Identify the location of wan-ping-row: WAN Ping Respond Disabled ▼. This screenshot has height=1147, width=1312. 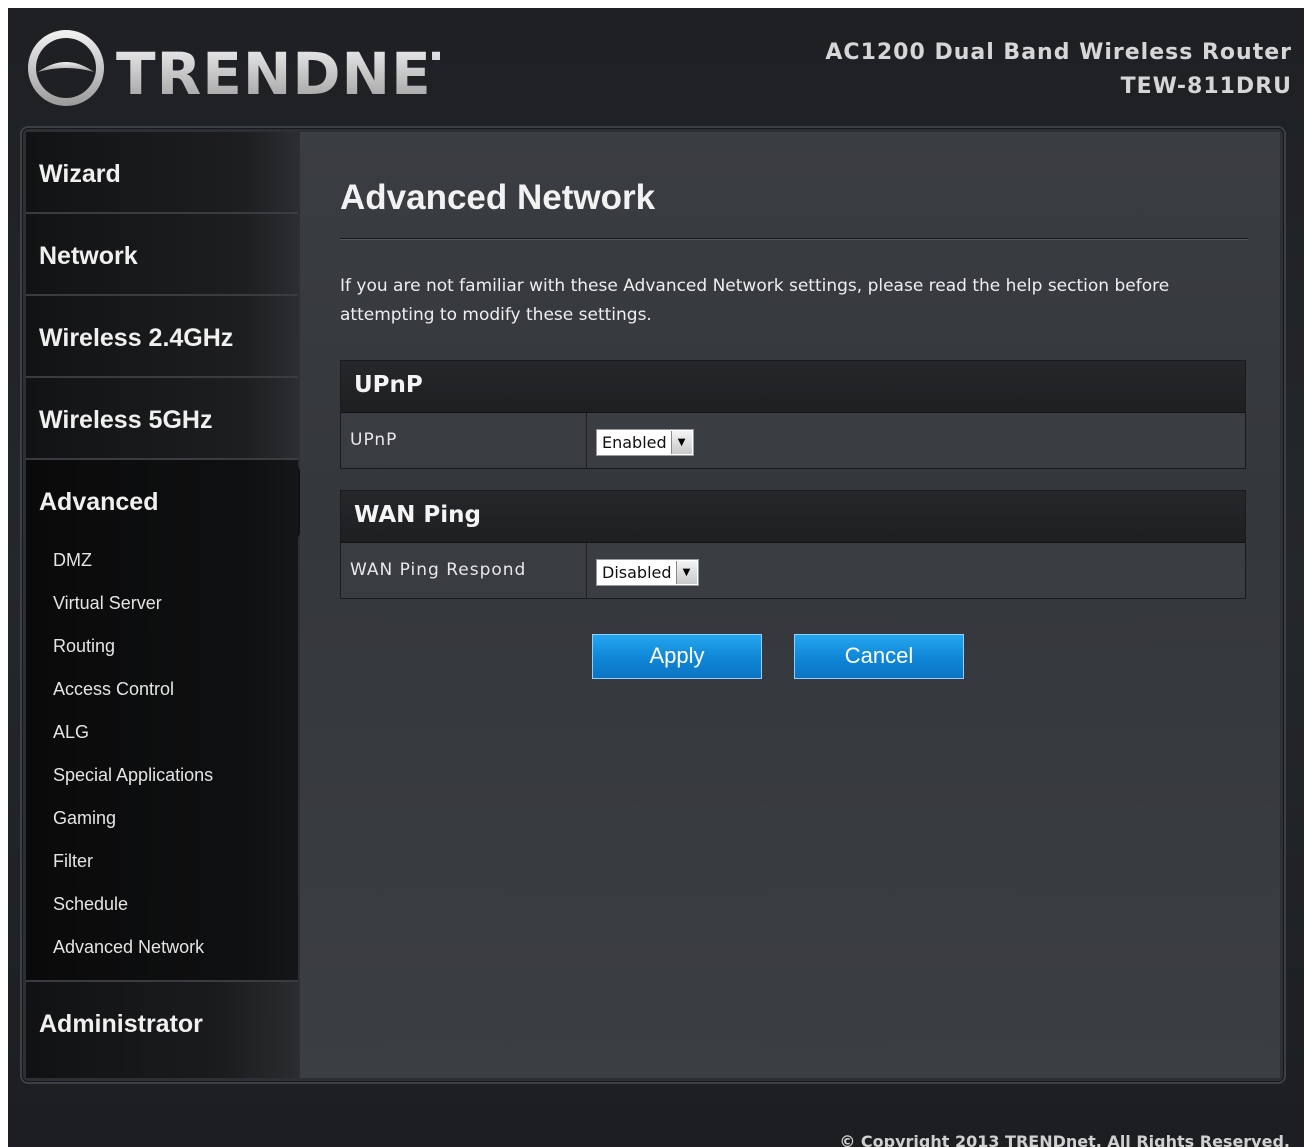
(793, 570).